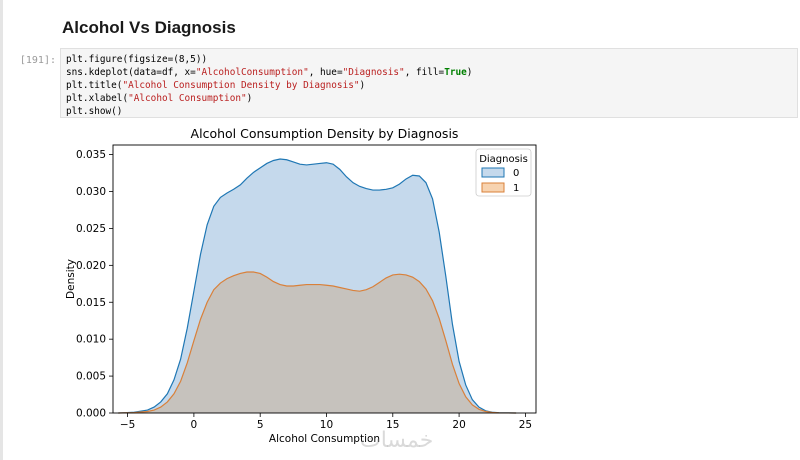  What do you see at coordinates (325, 133) in the screenshot?
I see `chart-title: Alcohol Consumption Density by Diagnosis` at bounding box center [325, 133].